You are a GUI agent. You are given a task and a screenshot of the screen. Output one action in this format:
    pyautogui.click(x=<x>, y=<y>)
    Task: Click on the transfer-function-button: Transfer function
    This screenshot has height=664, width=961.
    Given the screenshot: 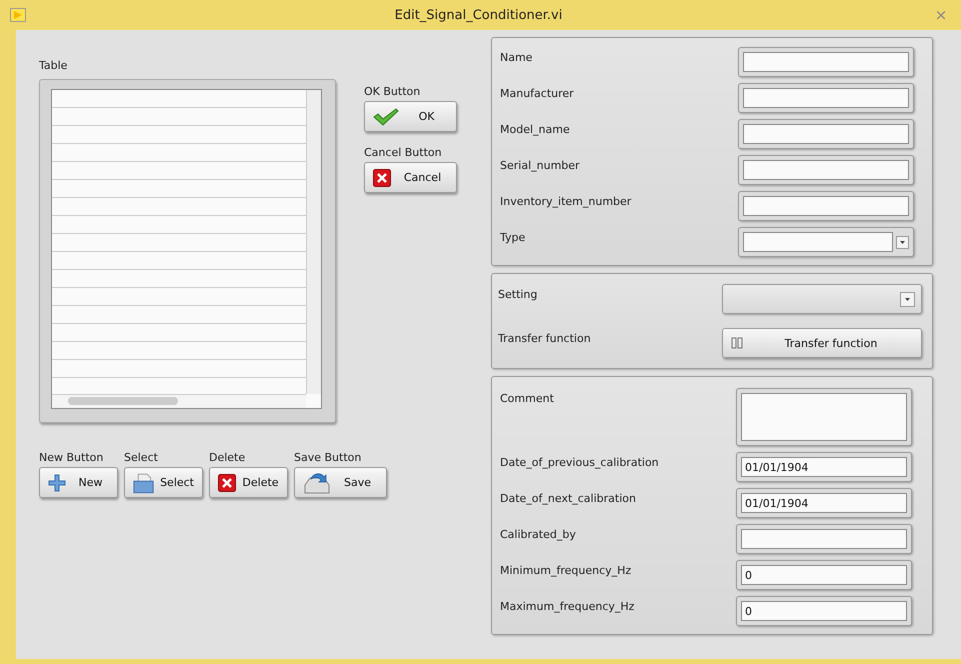 What is the action you would take?
    pyautogui.click(x=822, y=343)
    